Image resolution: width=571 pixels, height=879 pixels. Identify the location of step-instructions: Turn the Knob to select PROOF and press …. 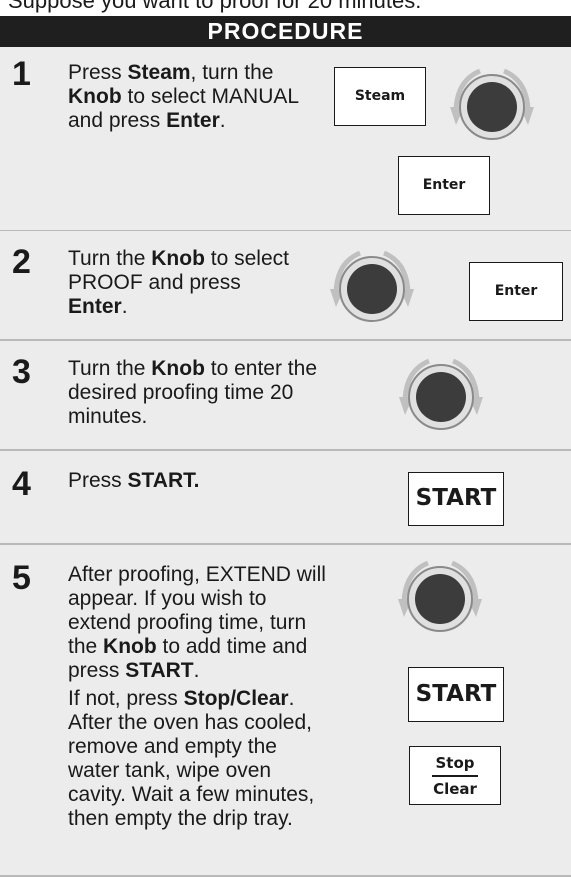
(178, 282).